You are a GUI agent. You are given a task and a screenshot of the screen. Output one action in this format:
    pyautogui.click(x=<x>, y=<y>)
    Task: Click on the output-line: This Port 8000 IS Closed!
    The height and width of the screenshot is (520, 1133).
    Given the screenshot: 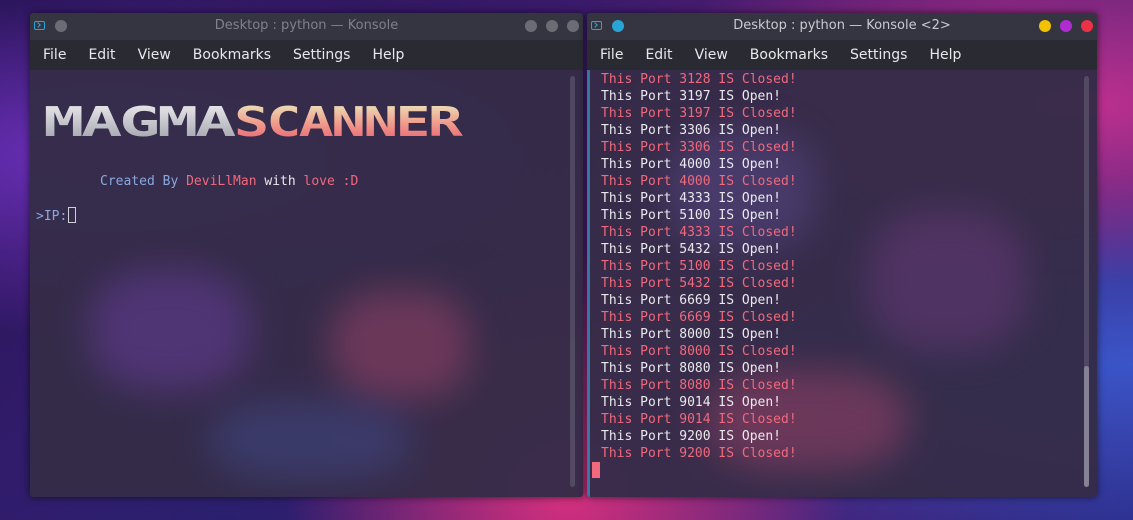 What is the action you would take?
    pyautogui.click(x=699, y=351)
    